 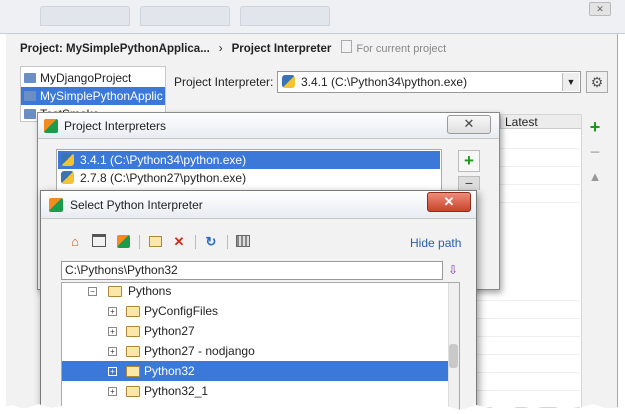 I want to click on tree-item-pythons: − Pythons, so click(x=255, y=292).